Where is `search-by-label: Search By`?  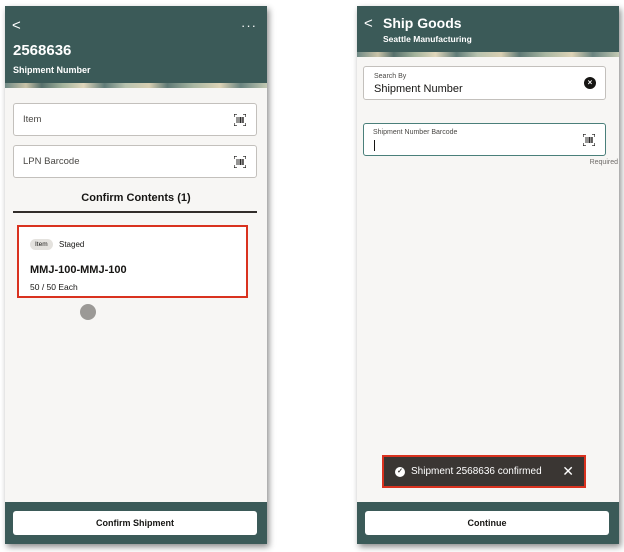
search-by-label: Search By is located at coordinates (390, 76).